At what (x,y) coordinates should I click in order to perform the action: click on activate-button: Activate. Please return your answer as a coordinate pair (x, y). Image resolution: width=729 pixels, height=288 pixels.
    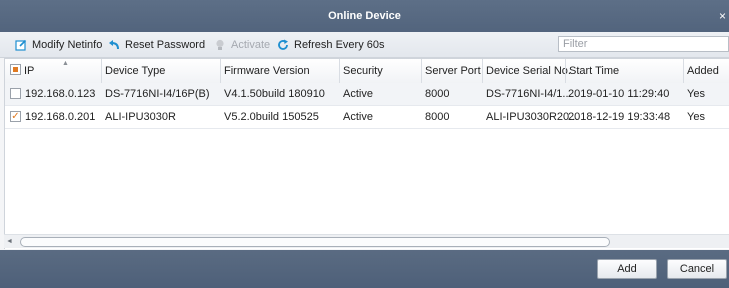
    Looking at the image, I should click on (241, 44).